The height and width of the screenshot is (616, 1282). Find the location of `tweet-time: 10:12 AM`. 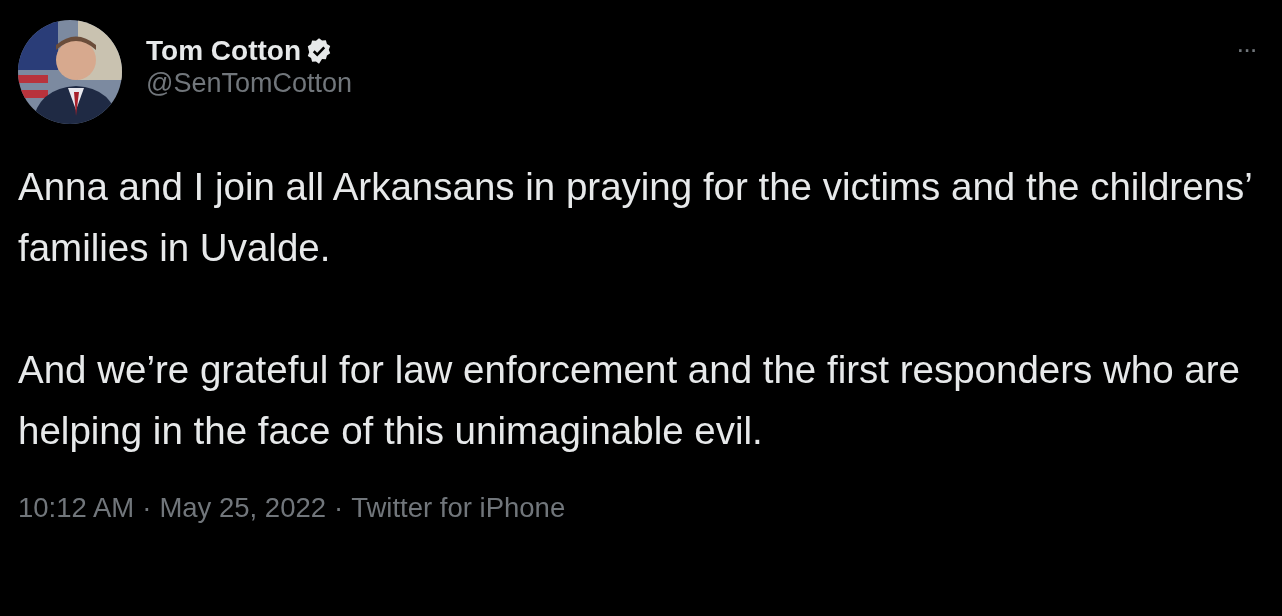

tweet-time: 10:12 AM is located at coordinates (76, 508).